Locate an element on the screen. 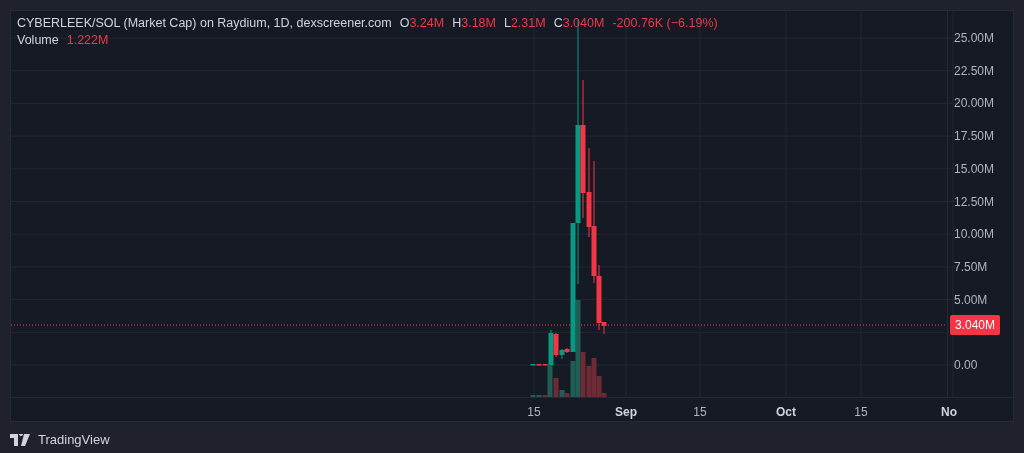  brand-name: TradingView is located at coordinates (74, 440).